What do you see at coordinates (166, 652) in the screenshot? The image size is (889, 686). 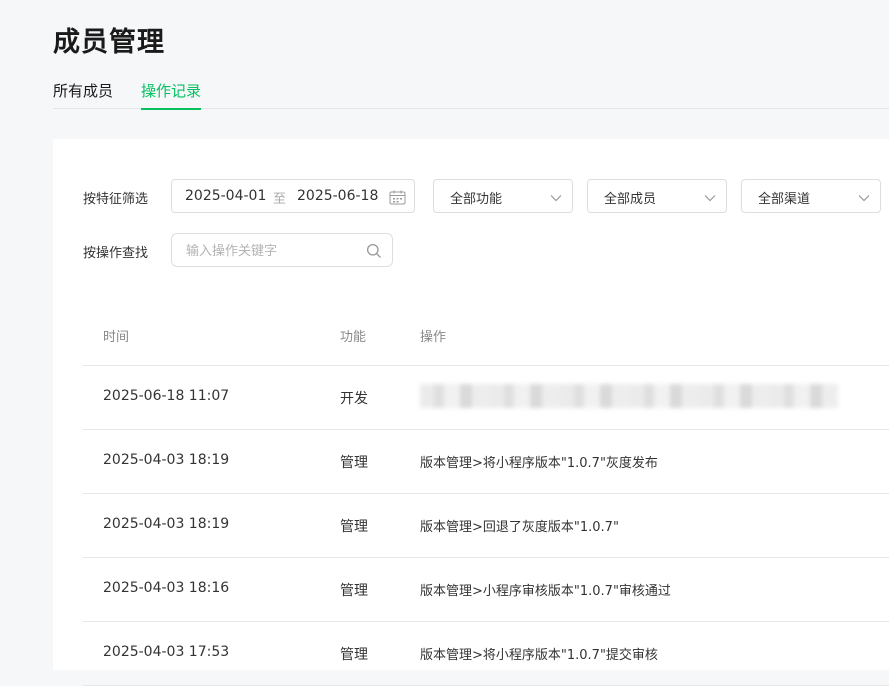 I see `row-time: 2025-04-03 17:53` at bounding box center [166, 652].